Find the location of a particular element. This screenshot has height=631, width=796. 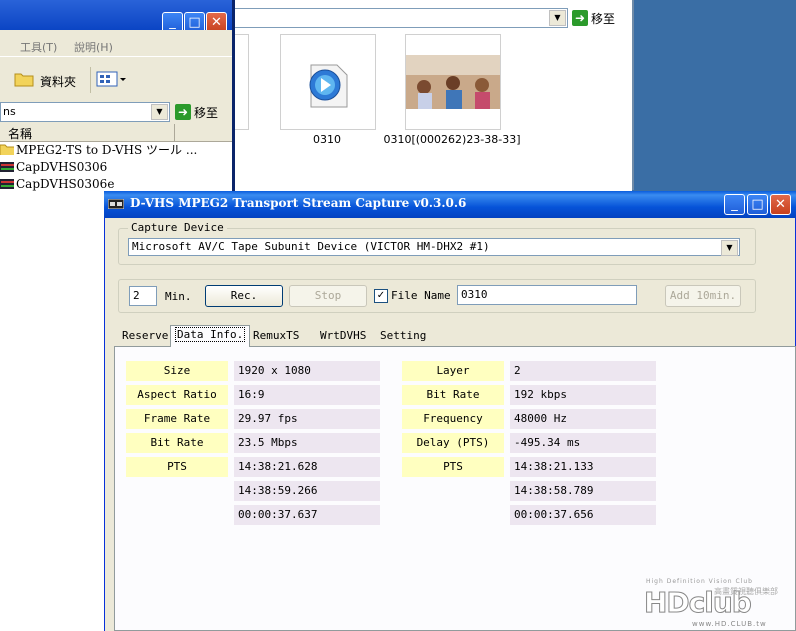

filename-input: 0310 is located at coordinates (547, 295).